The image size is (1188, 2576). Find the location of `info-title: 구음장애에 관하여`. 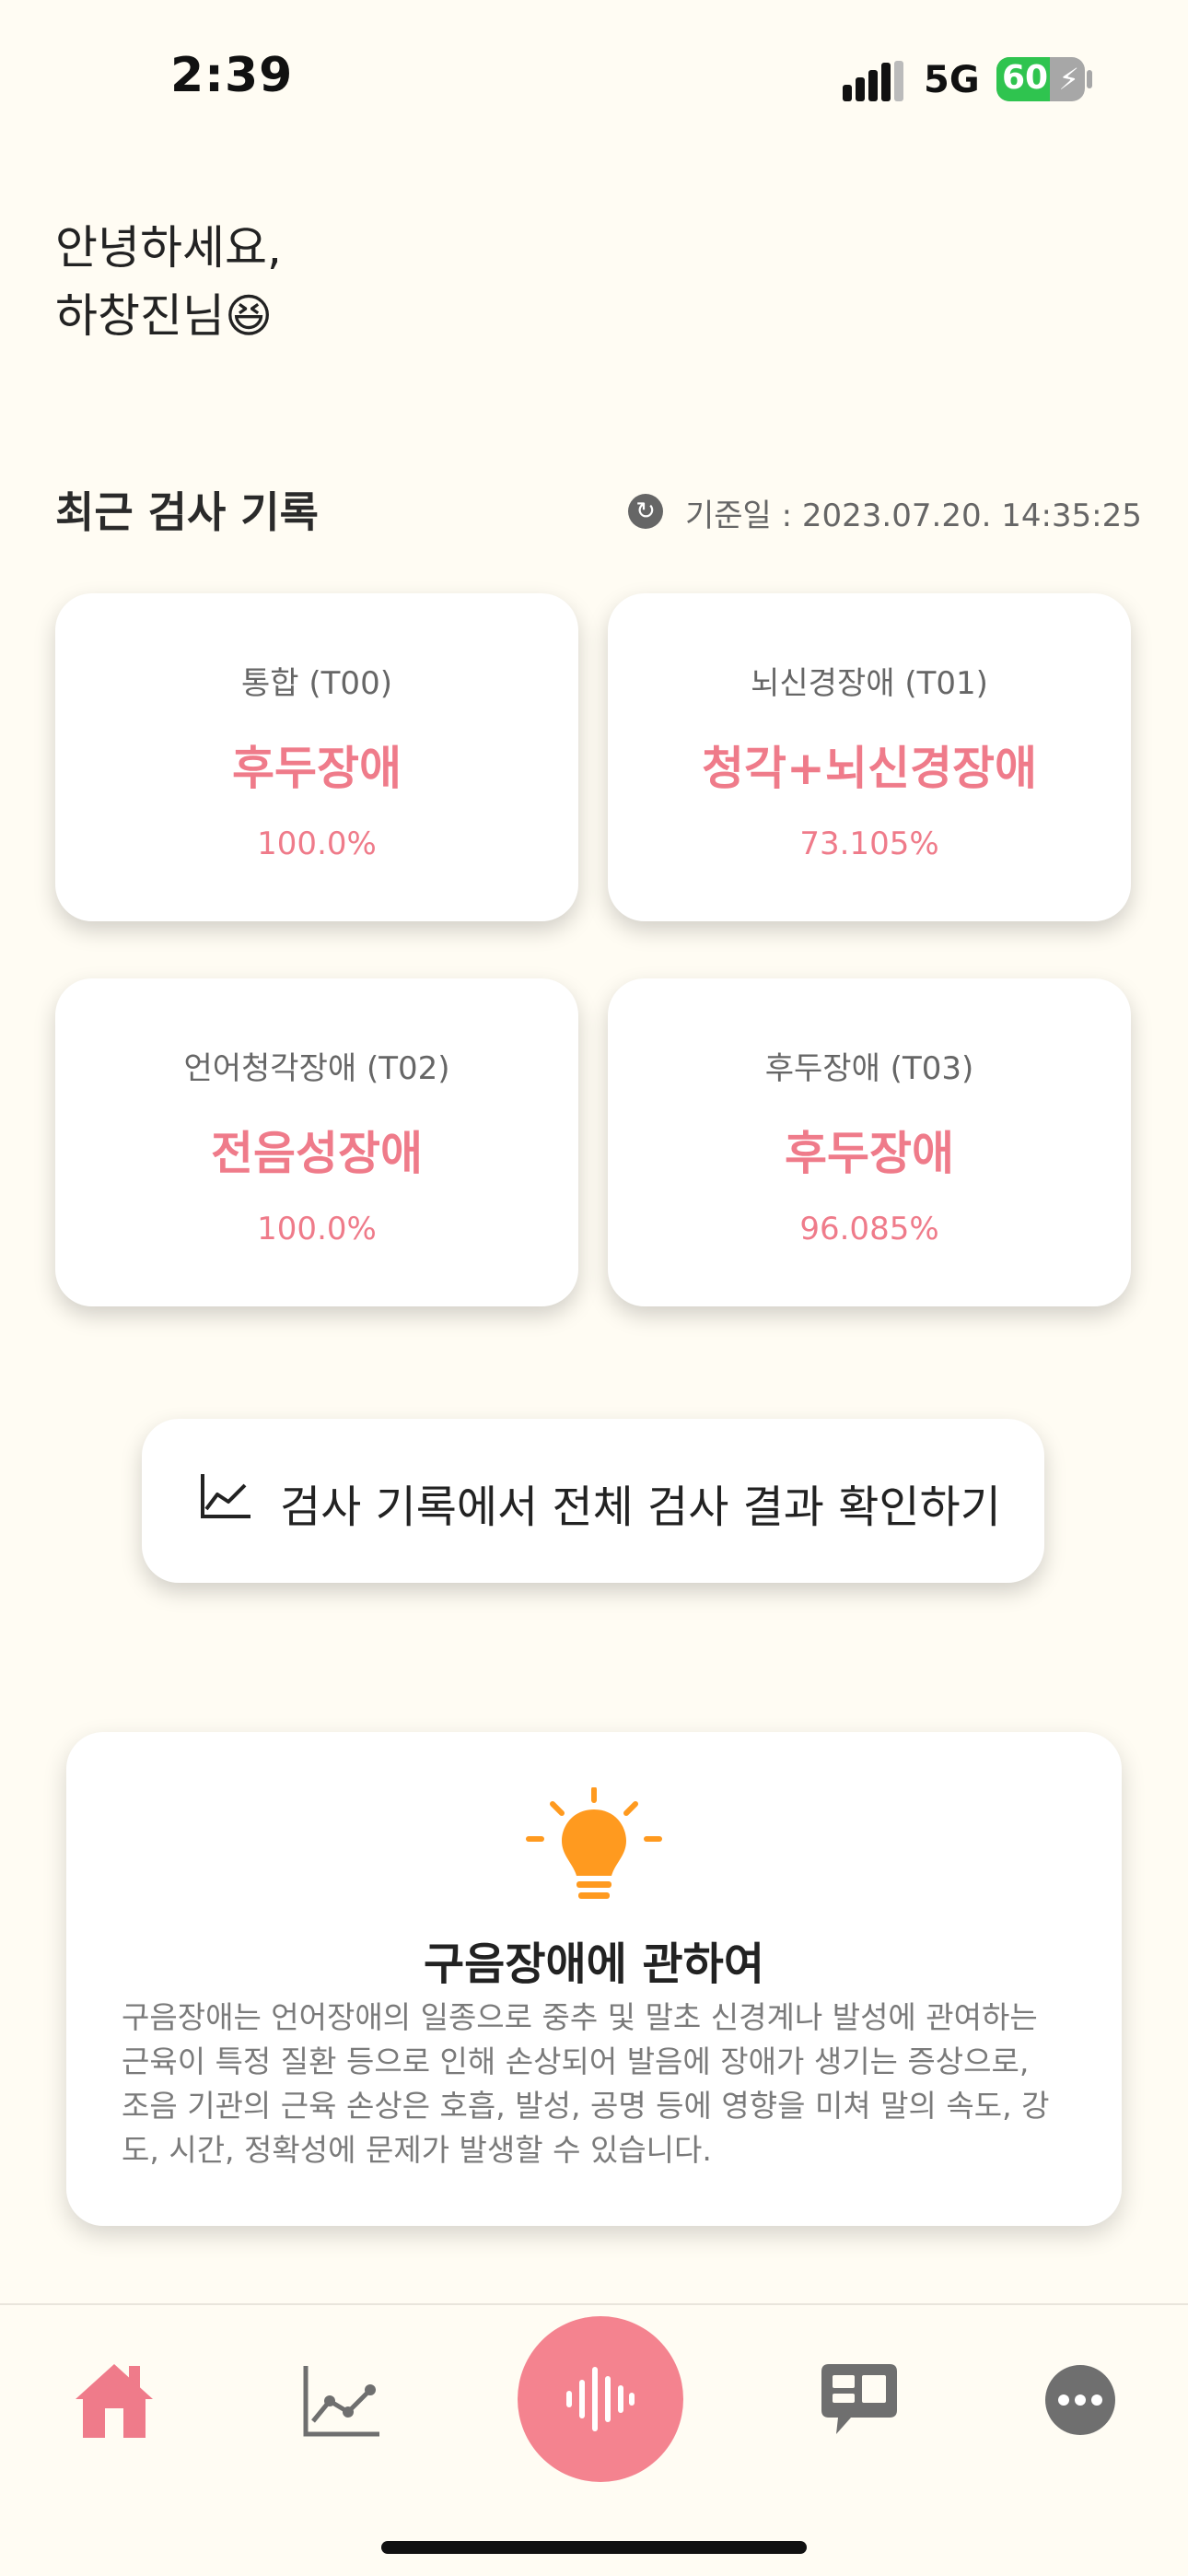

info-title: 구음장애에 관하여 is located at coordinates (594, 1964).